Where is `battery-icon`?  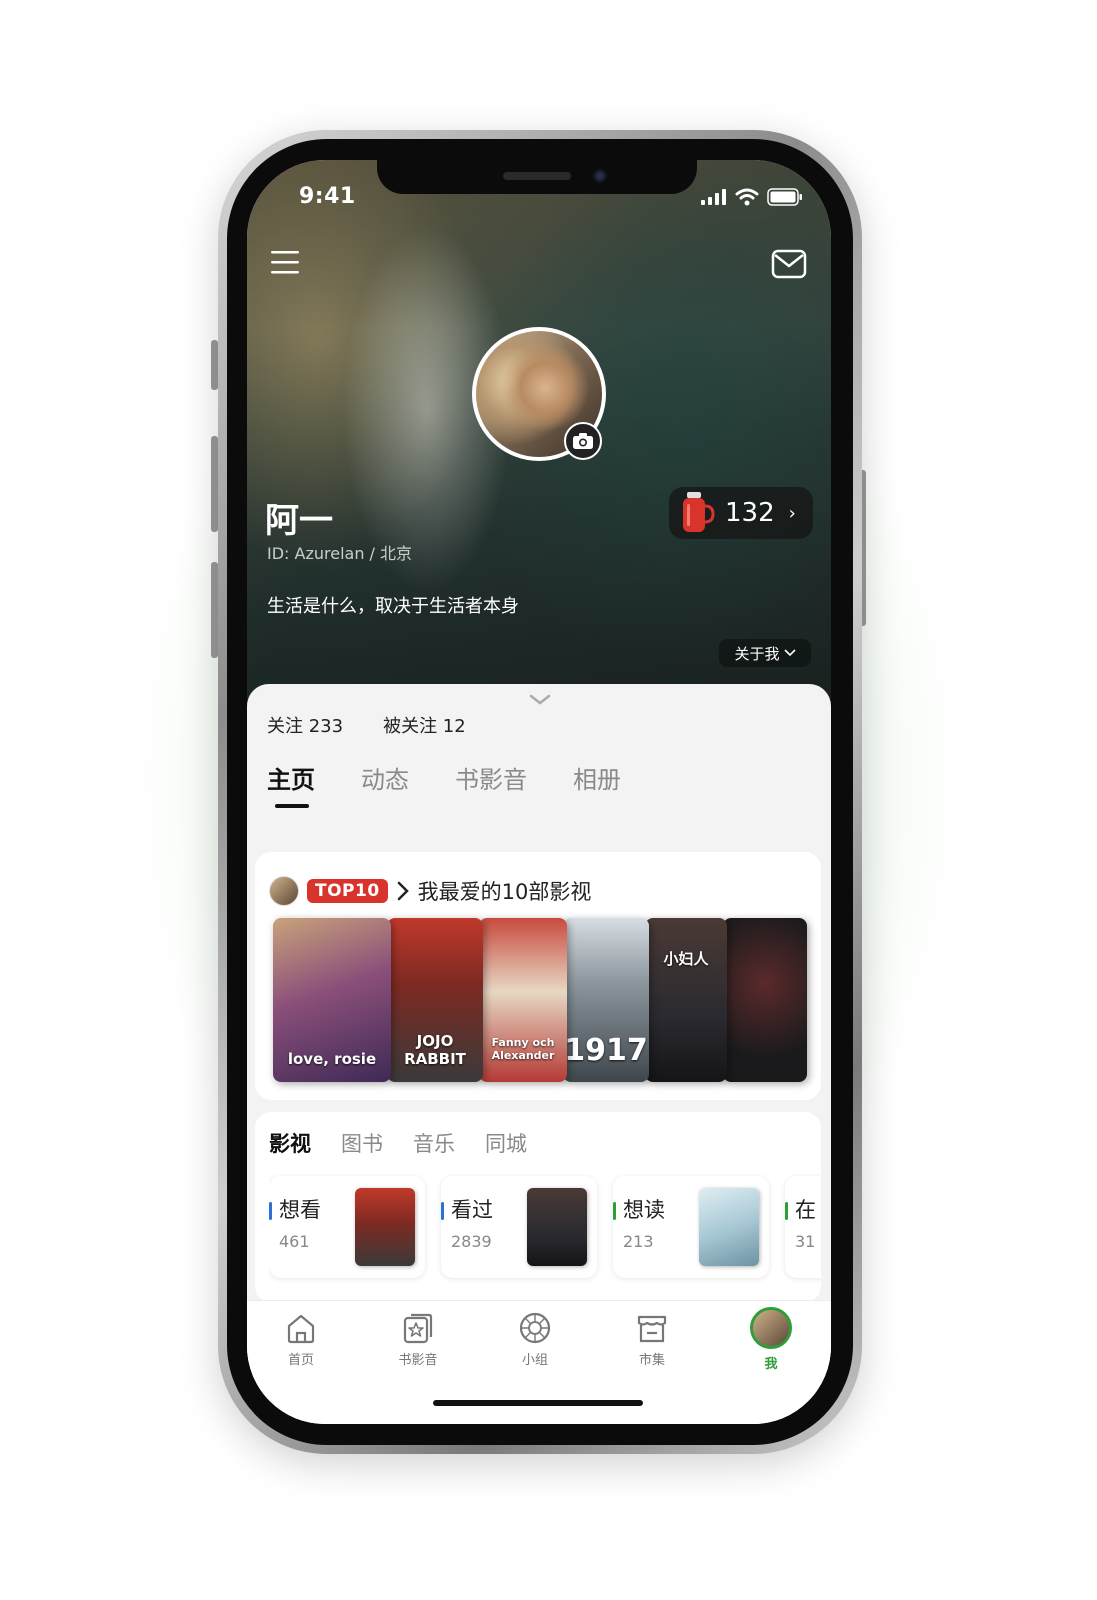 battery-icon is located at coordinates (784, 197).